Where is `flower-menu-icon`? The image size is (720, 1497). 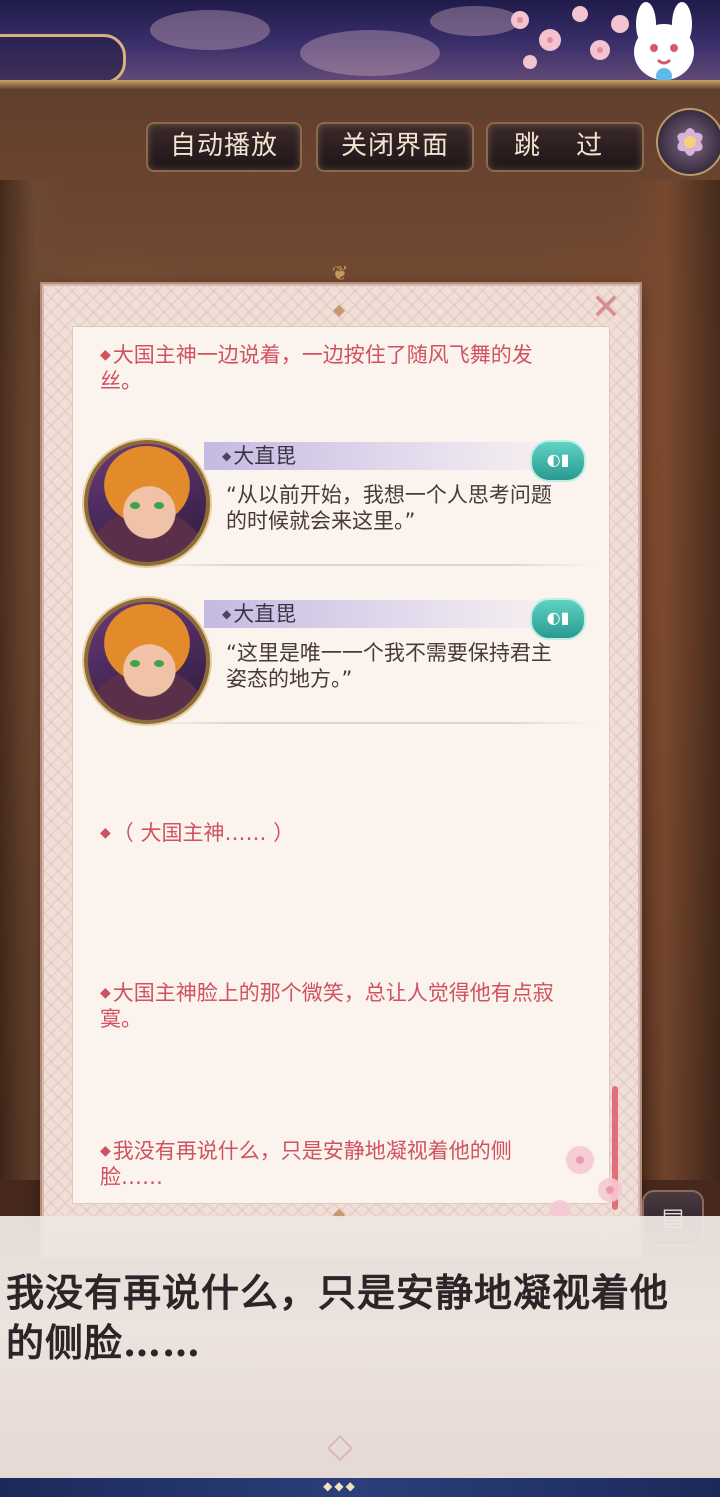 flower-menu-icon is located at coordinates (688, 142).